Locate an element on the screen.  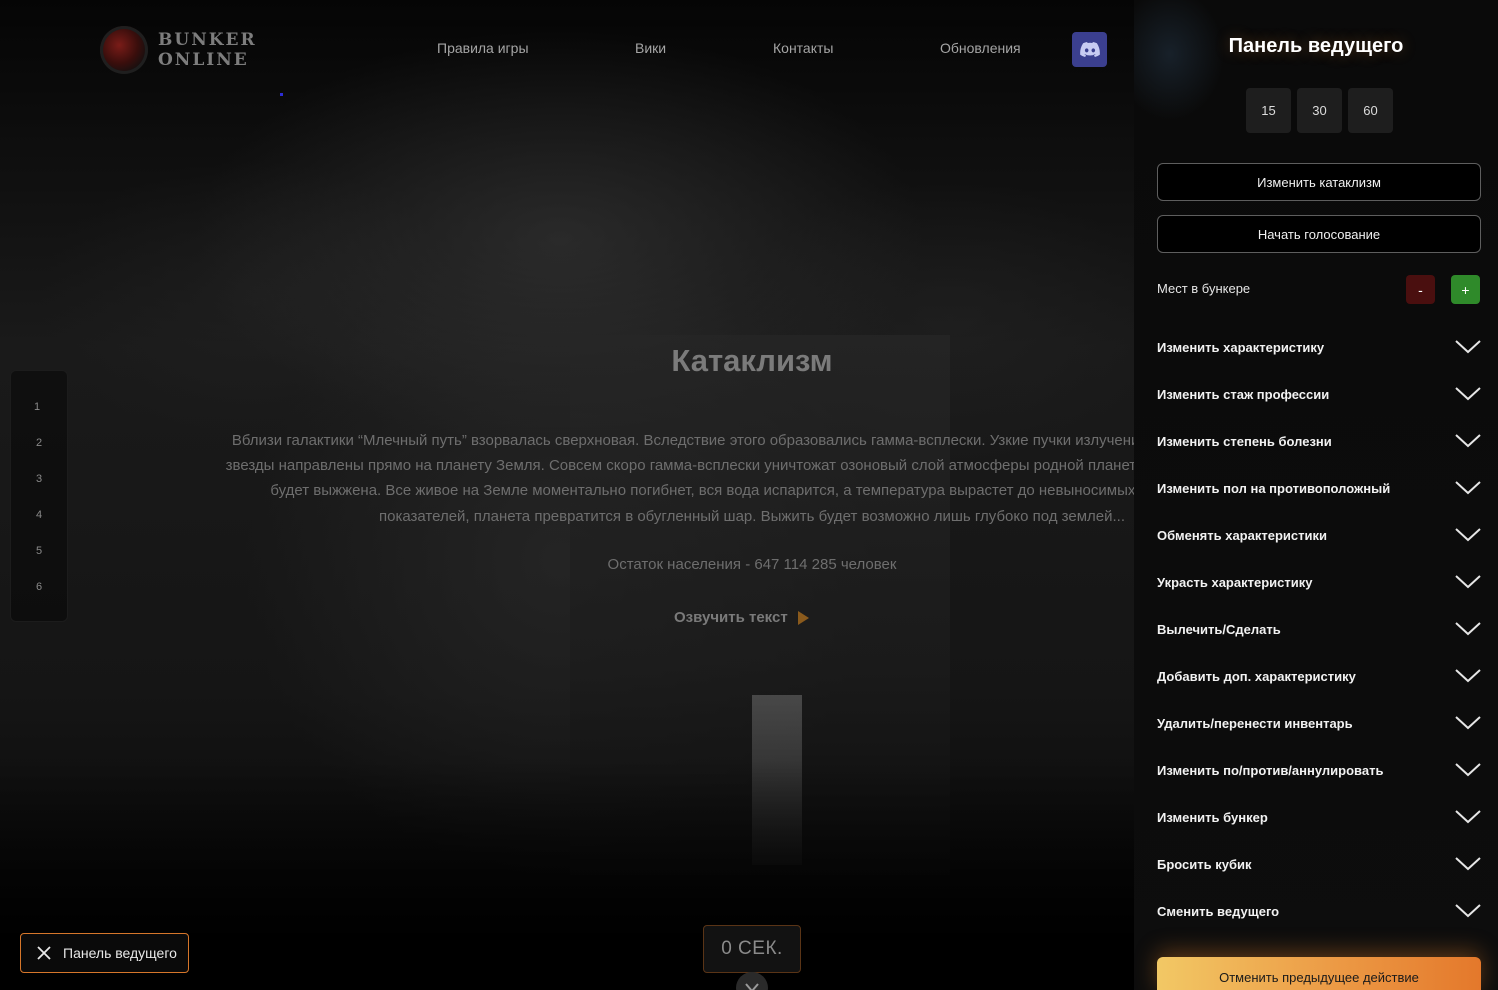
action-inventory: Удалить/перенести инвентарь is located at coordinates (1319, 723).